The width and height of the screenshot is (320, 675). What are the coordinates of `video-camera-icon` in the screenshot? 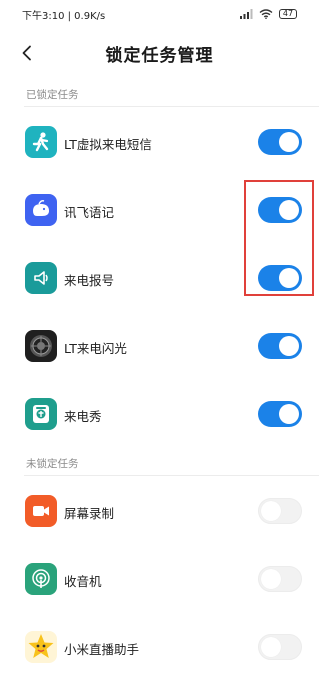 It's located at (41, 511).